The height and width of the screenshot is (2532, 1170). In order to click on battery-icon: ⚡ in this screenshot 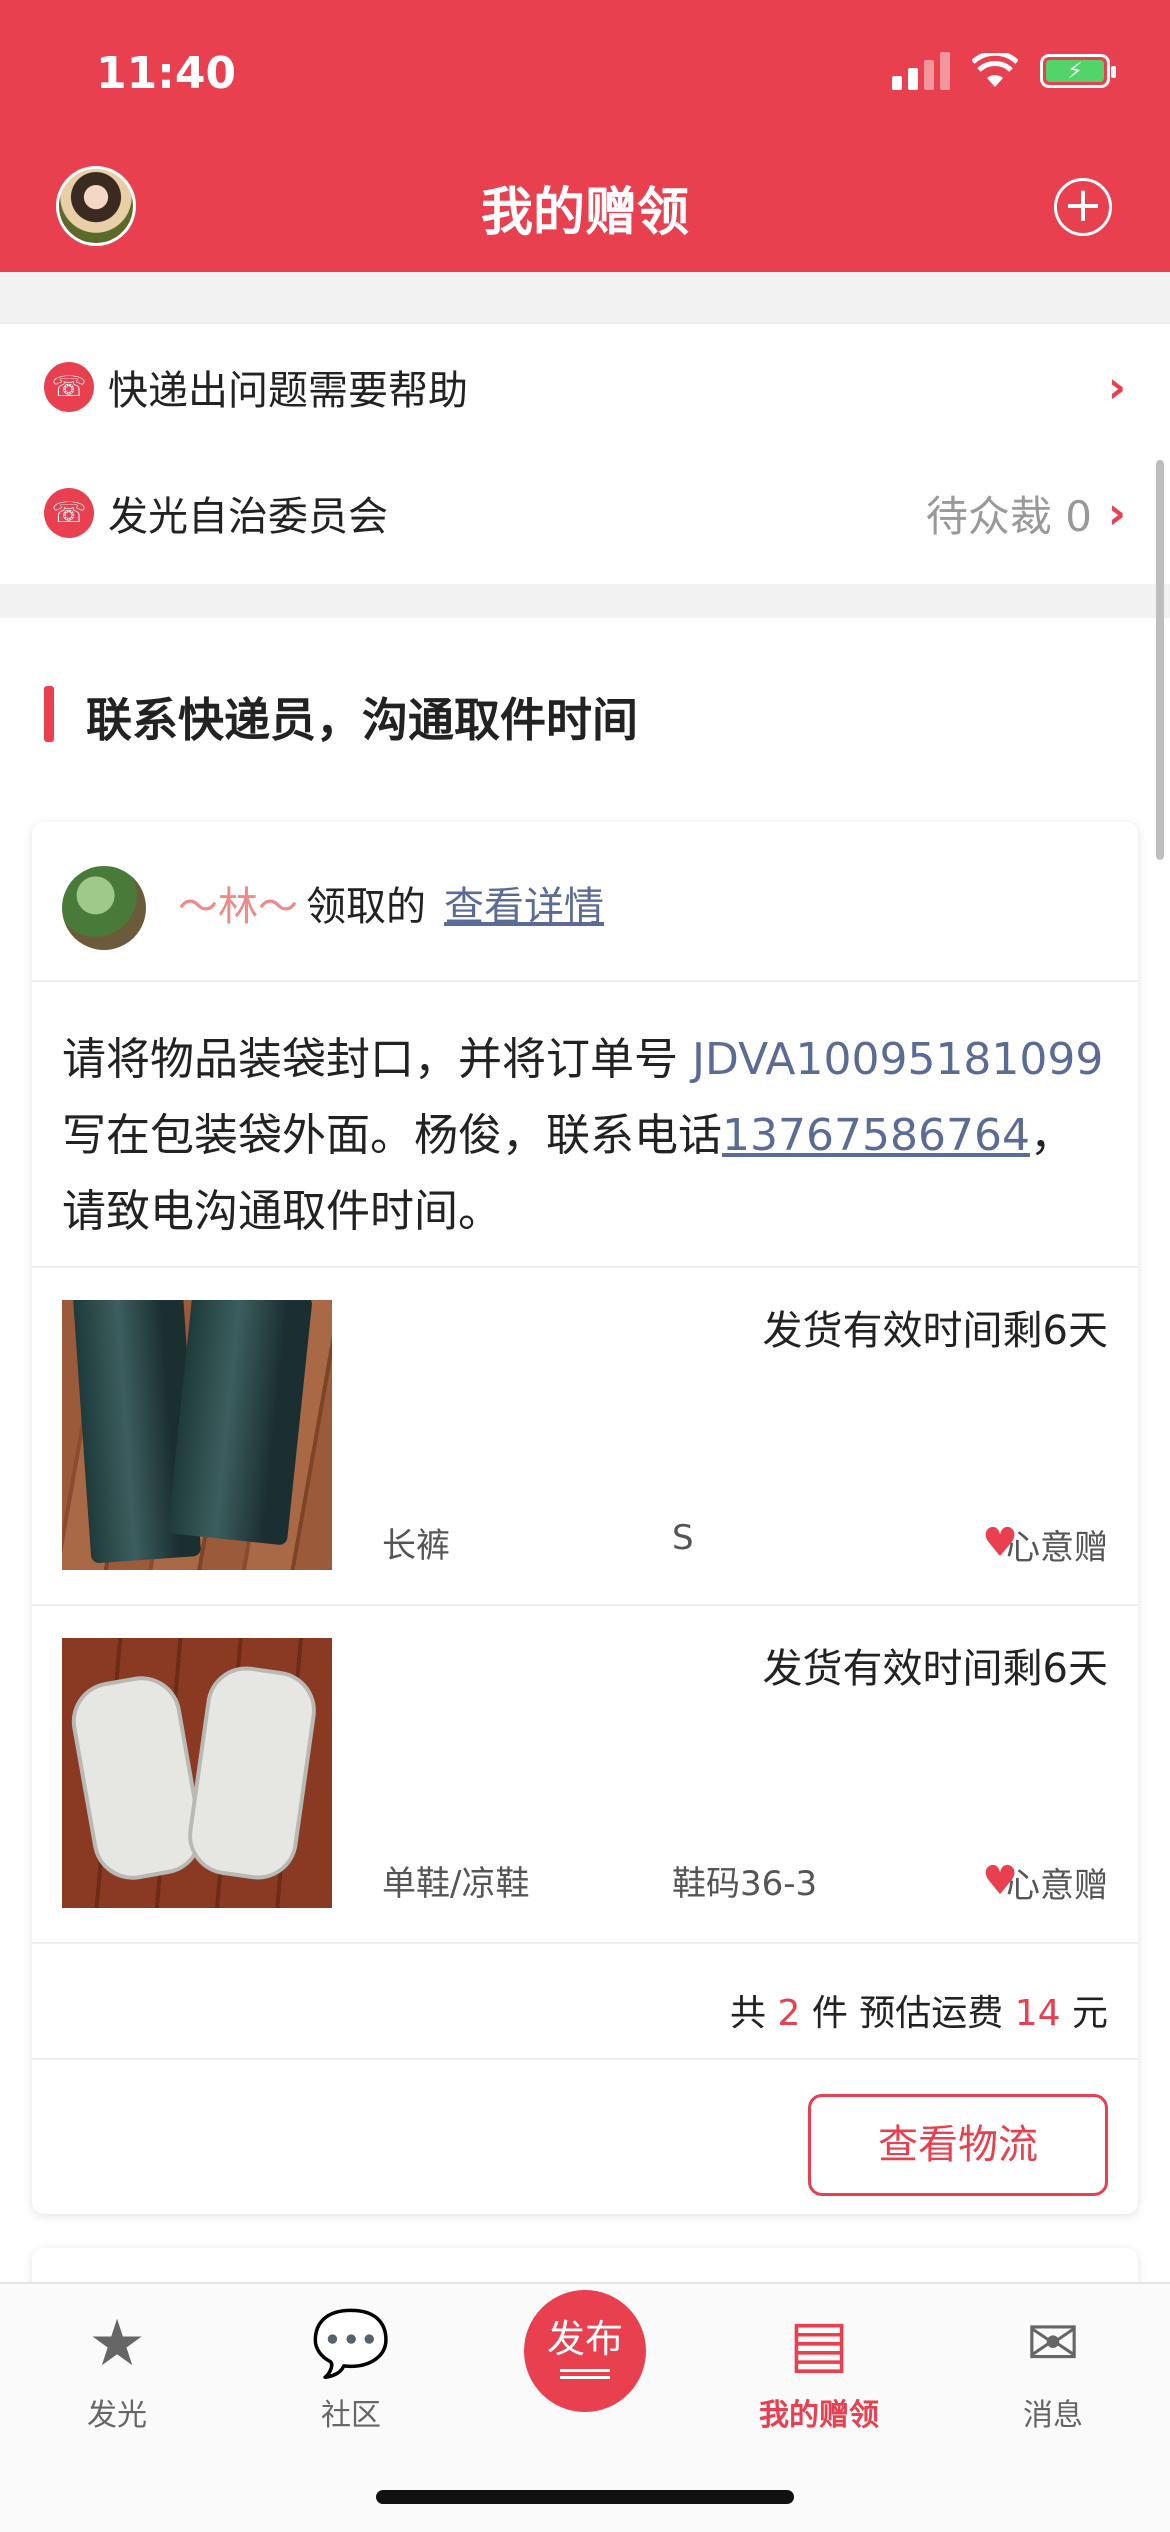, I will do `click(1078, 71)`.